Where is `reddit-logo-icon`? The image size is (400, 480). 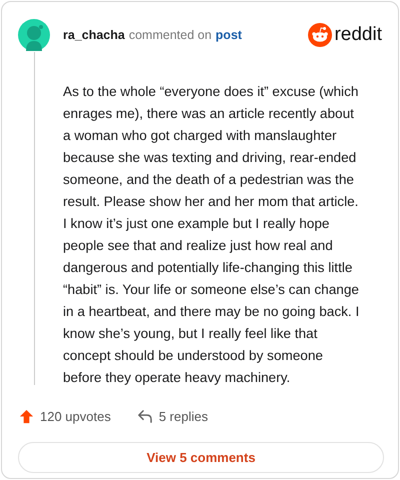 reddit-logo-icon is located at coordinates (320, 35).